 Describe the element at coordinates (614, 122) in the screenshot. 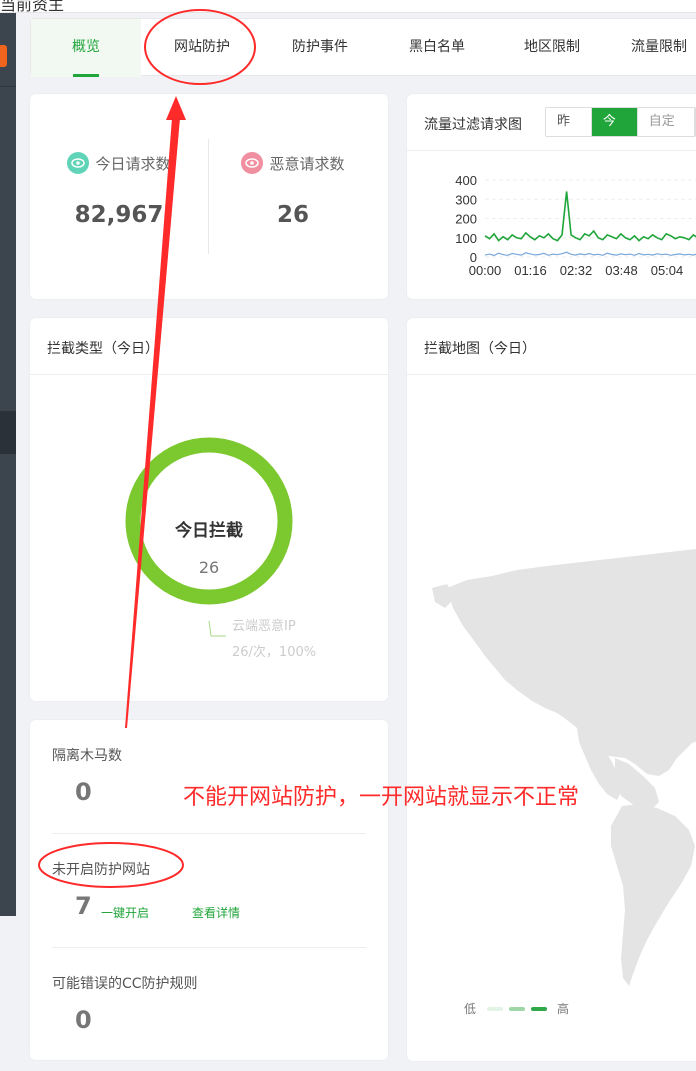

I see `btn-today: 今天` at that location.